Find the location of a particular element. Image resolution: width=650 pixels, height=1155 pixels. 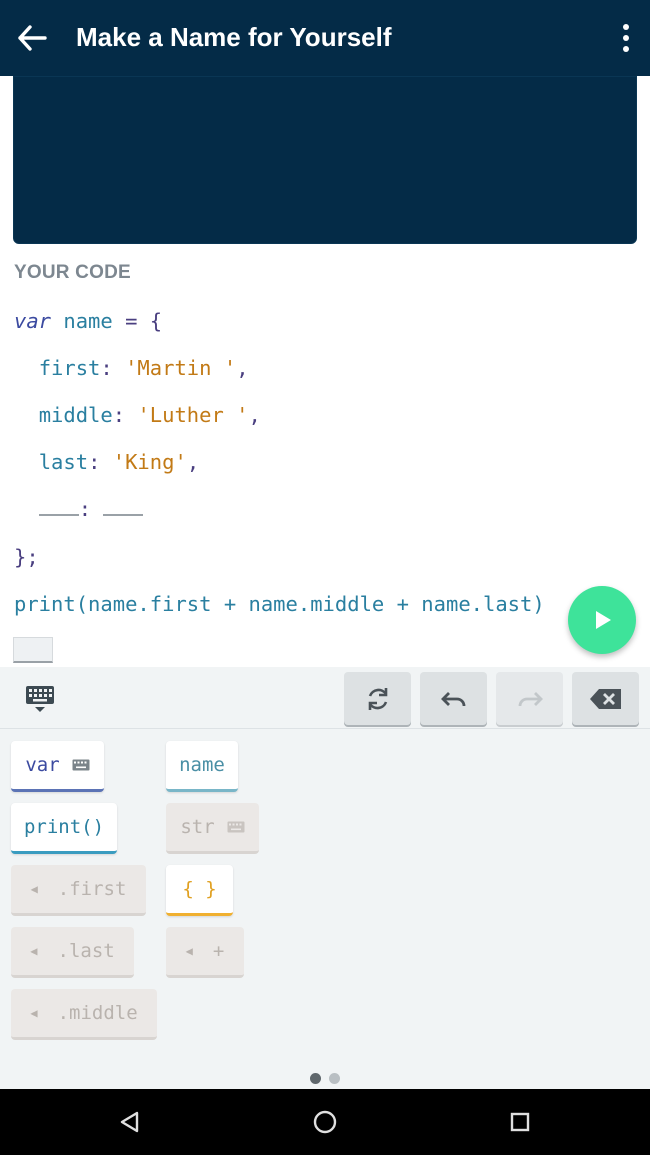

closing-brace-token: }; is located at coordinates (26, 557).